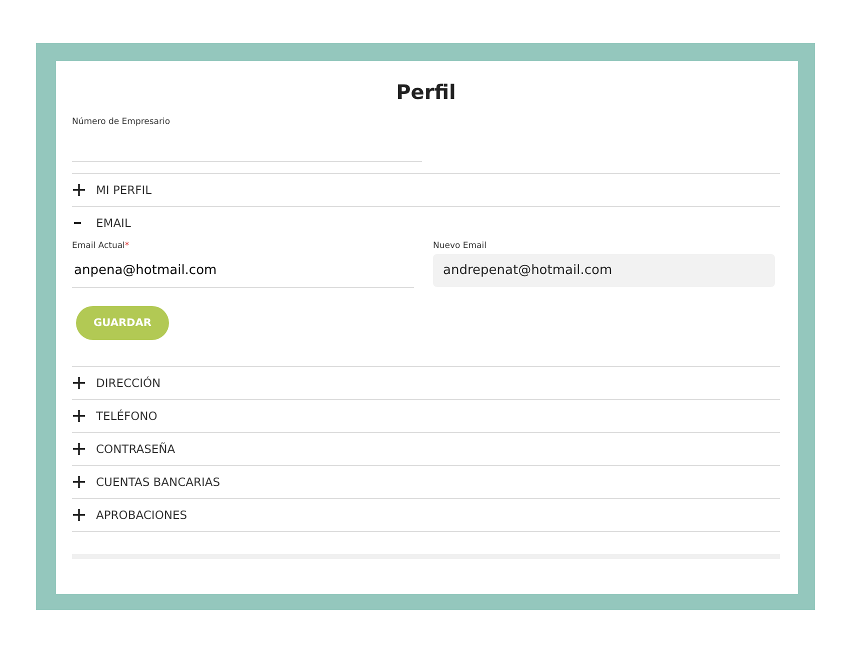 The image size is (853, 655). I want to click on field-label: Email Actual*, so click(101, 246).